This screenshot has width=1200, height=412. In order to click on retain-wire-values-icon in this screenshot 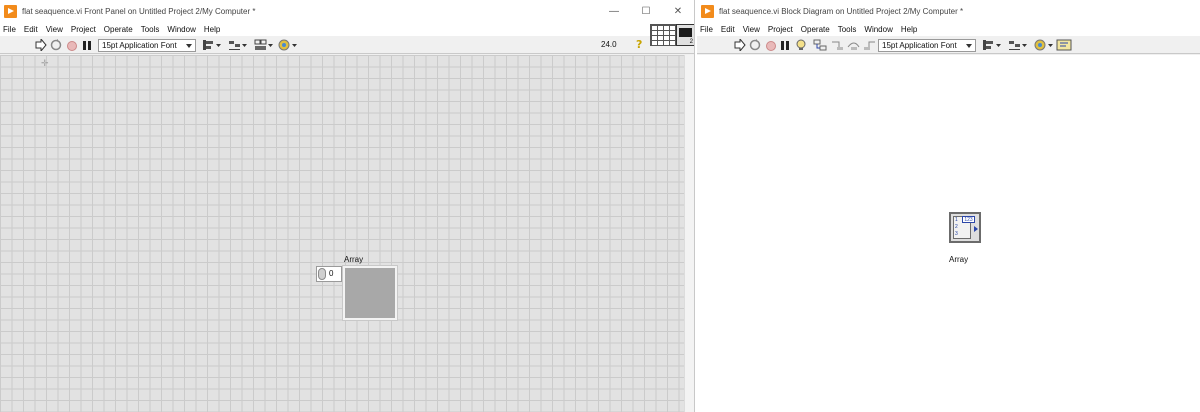, I will do `click(820, 45)`.